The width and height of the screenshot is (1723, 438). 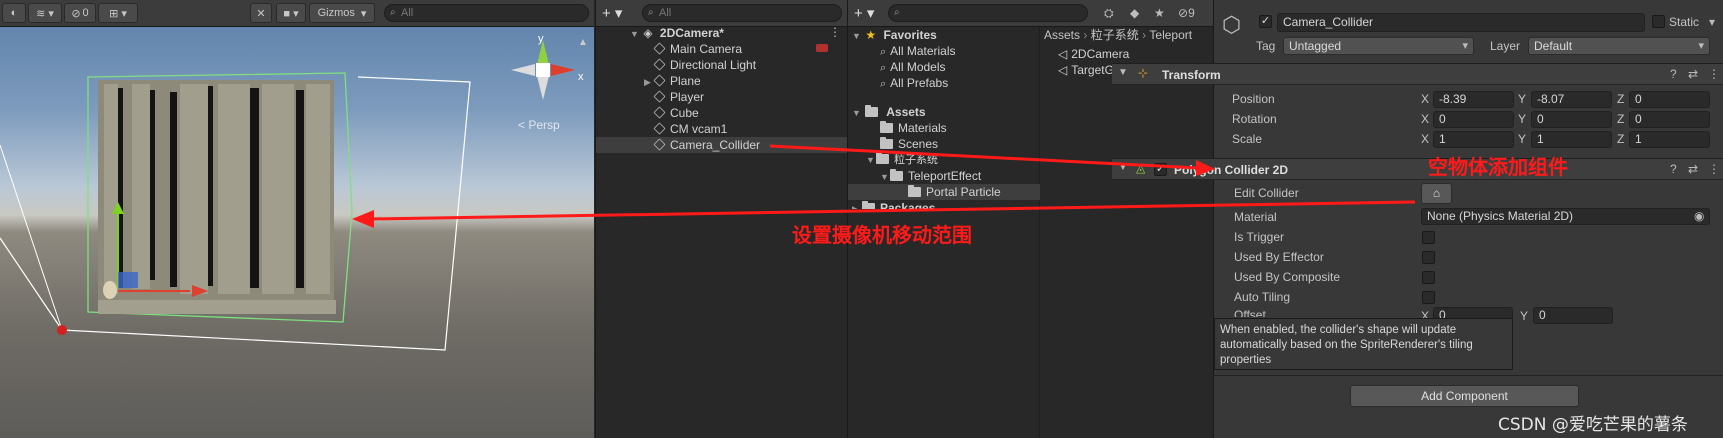 I want to click on transform-position-z-field: 0, so click(x=1669, y=99).